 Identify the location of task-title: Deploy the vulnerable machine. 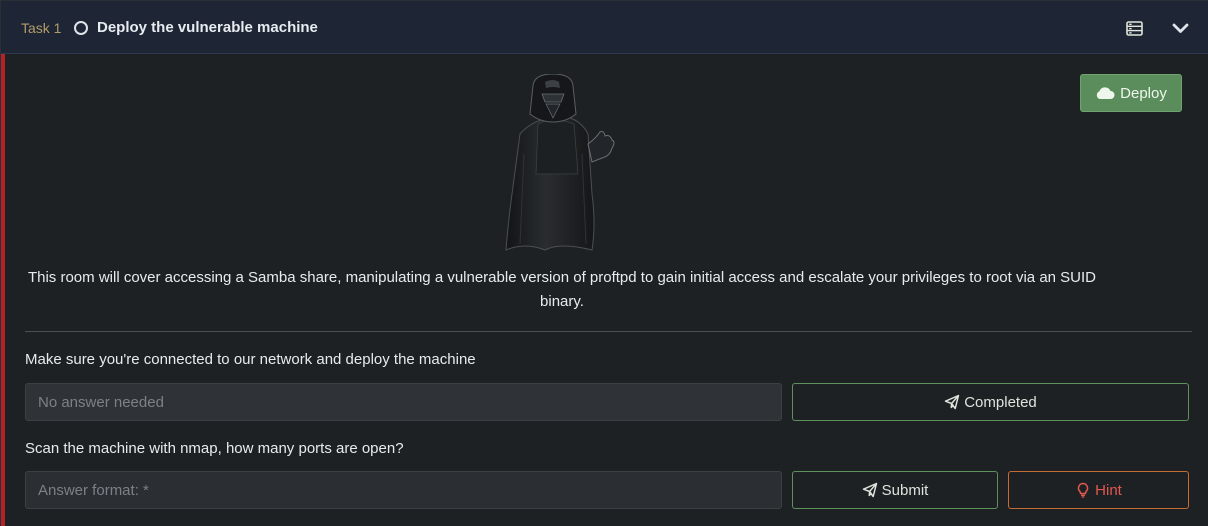
(207, 27).